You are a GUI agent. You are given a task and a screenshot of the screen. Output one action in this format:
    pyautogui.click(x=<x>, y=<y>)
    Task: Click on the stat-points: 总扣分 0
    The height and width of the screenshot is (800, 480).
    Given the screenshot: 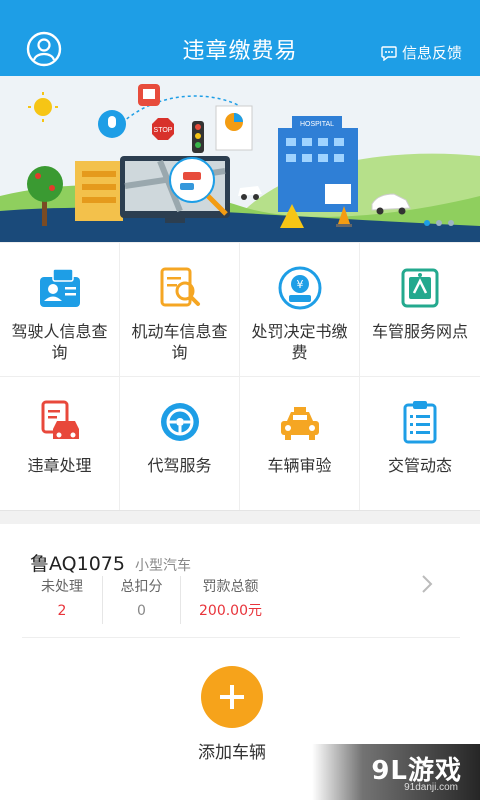 What is the action you would take?
    pyautogui.click(x=141, y=600)
    